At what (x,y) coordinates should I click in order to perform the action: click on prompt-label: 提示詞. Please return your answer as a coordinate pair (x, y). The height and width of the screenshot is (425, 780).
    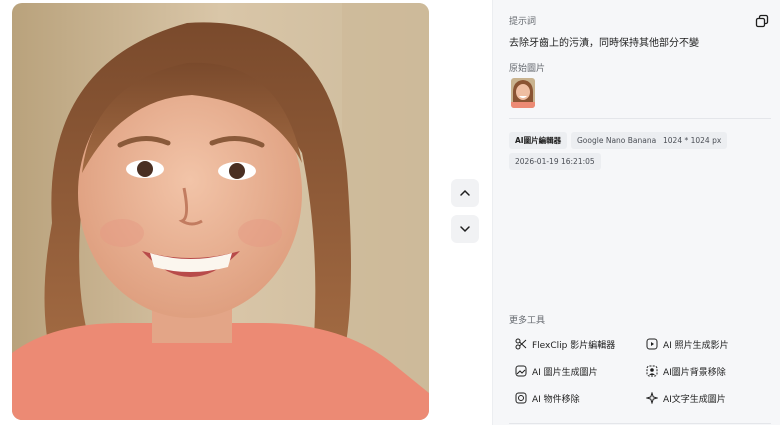
    Looking at the image, I should click on (523, 22).